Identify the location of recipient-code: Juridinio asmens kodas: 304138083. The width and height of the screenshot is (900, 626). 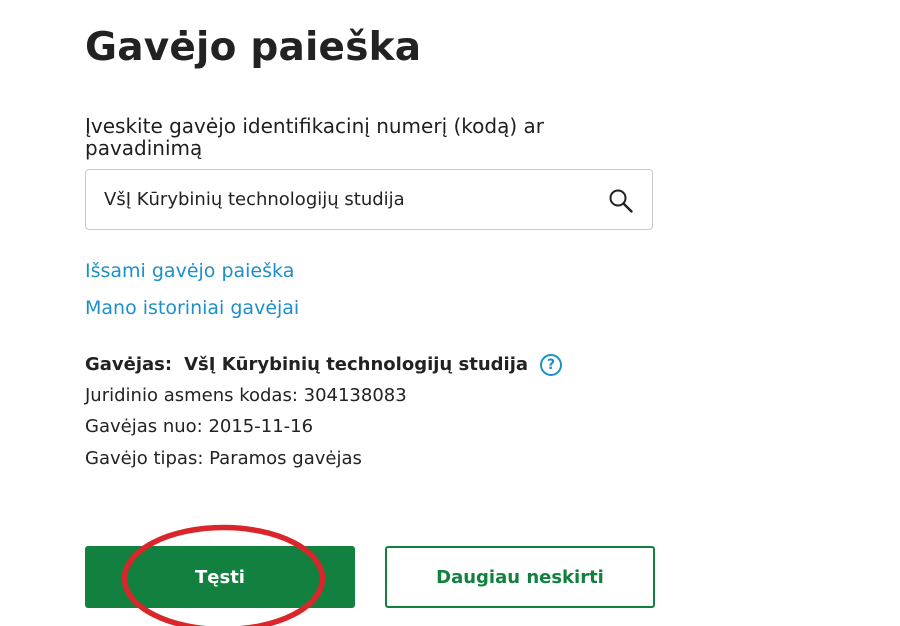
(246, 395).